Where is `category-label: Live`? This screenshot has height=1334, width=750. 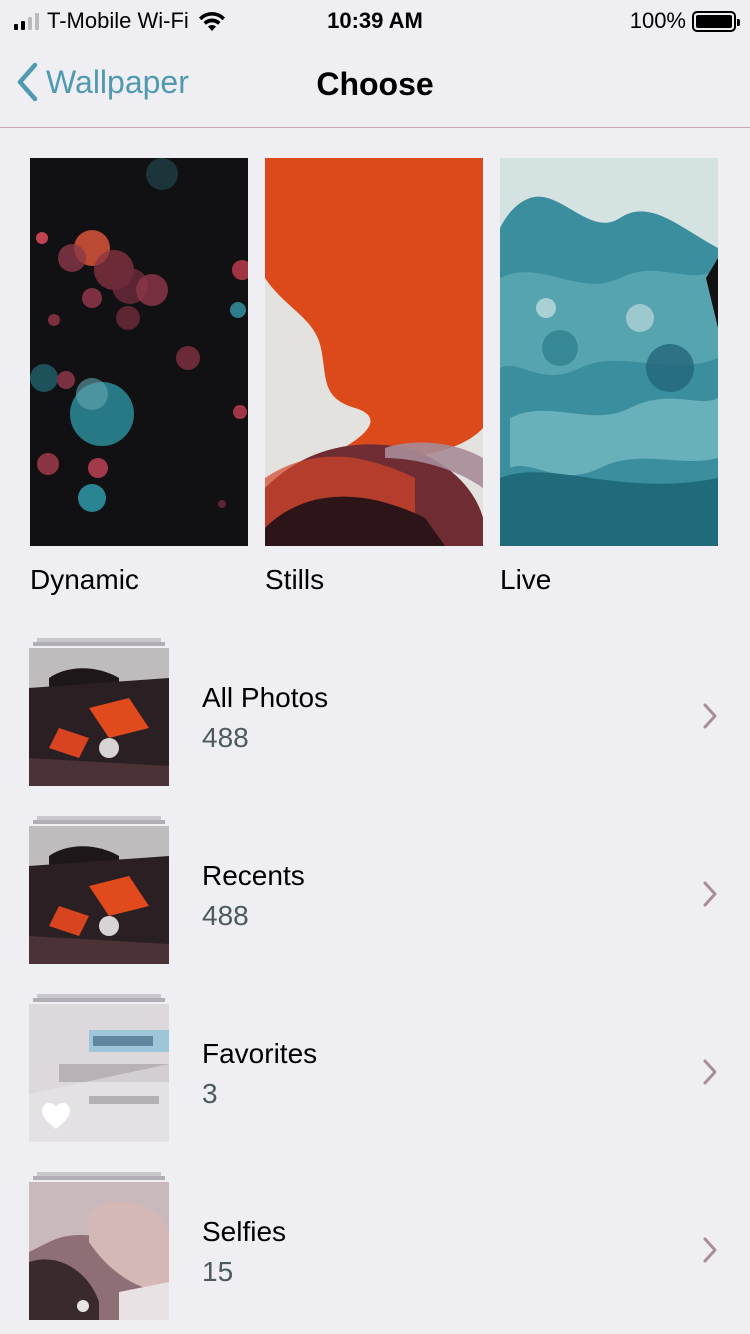
category-label: Live is located at coordinates (526, 579).